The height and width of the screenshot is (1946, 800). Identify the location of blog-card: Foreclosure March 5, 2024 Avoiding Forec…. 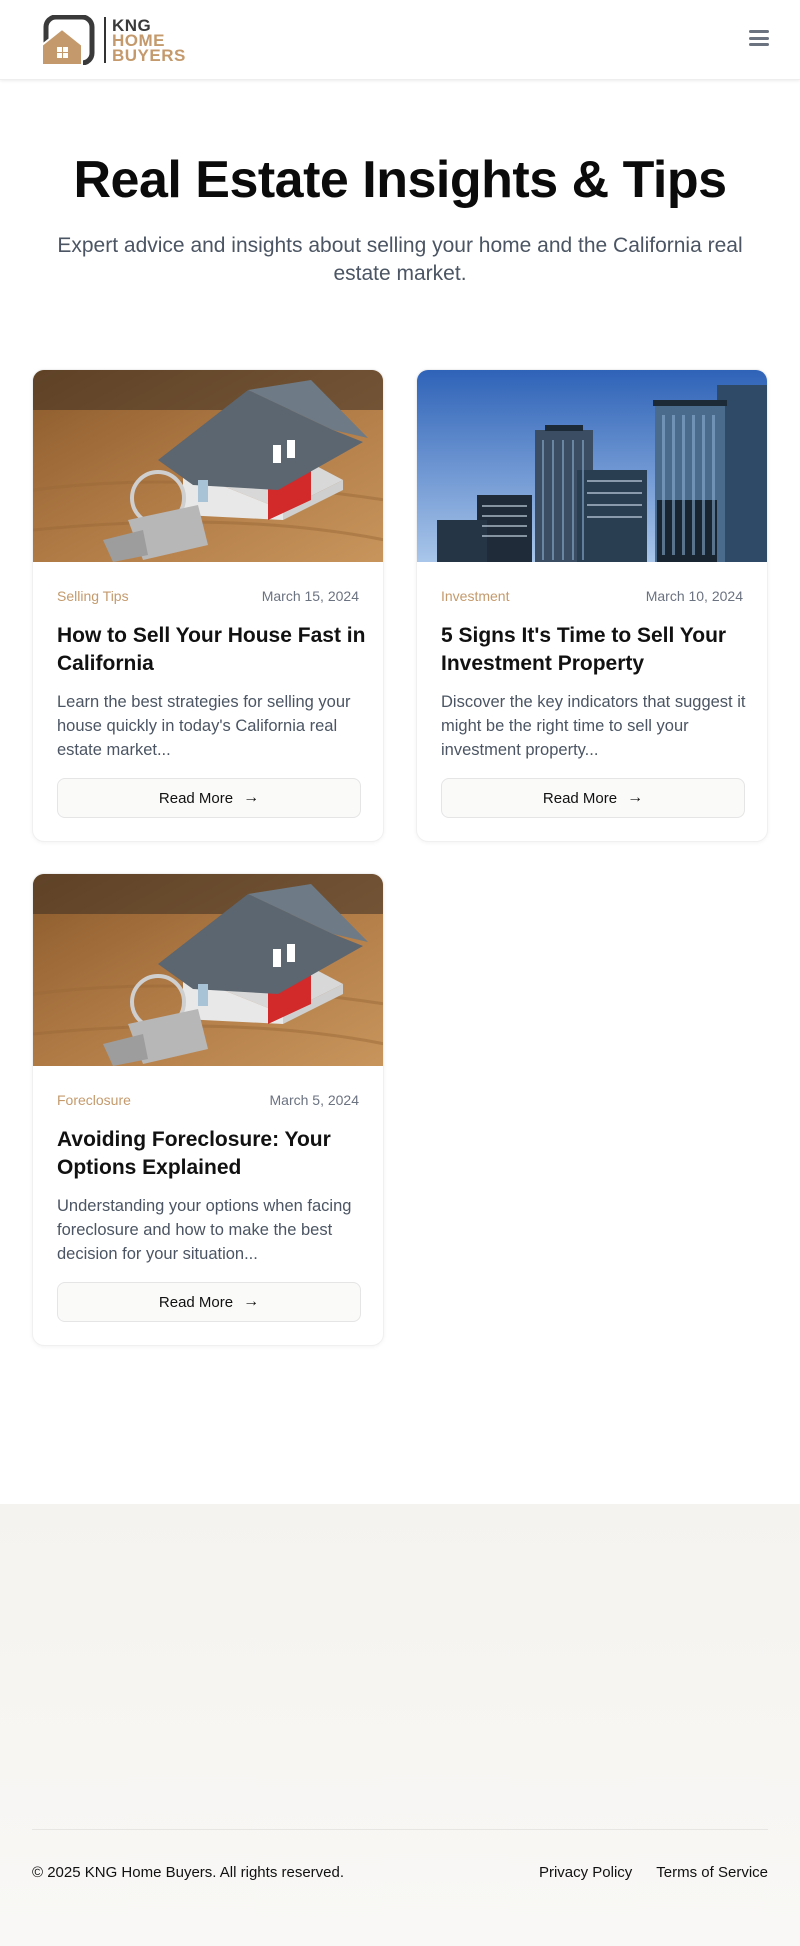
(208, 1109).